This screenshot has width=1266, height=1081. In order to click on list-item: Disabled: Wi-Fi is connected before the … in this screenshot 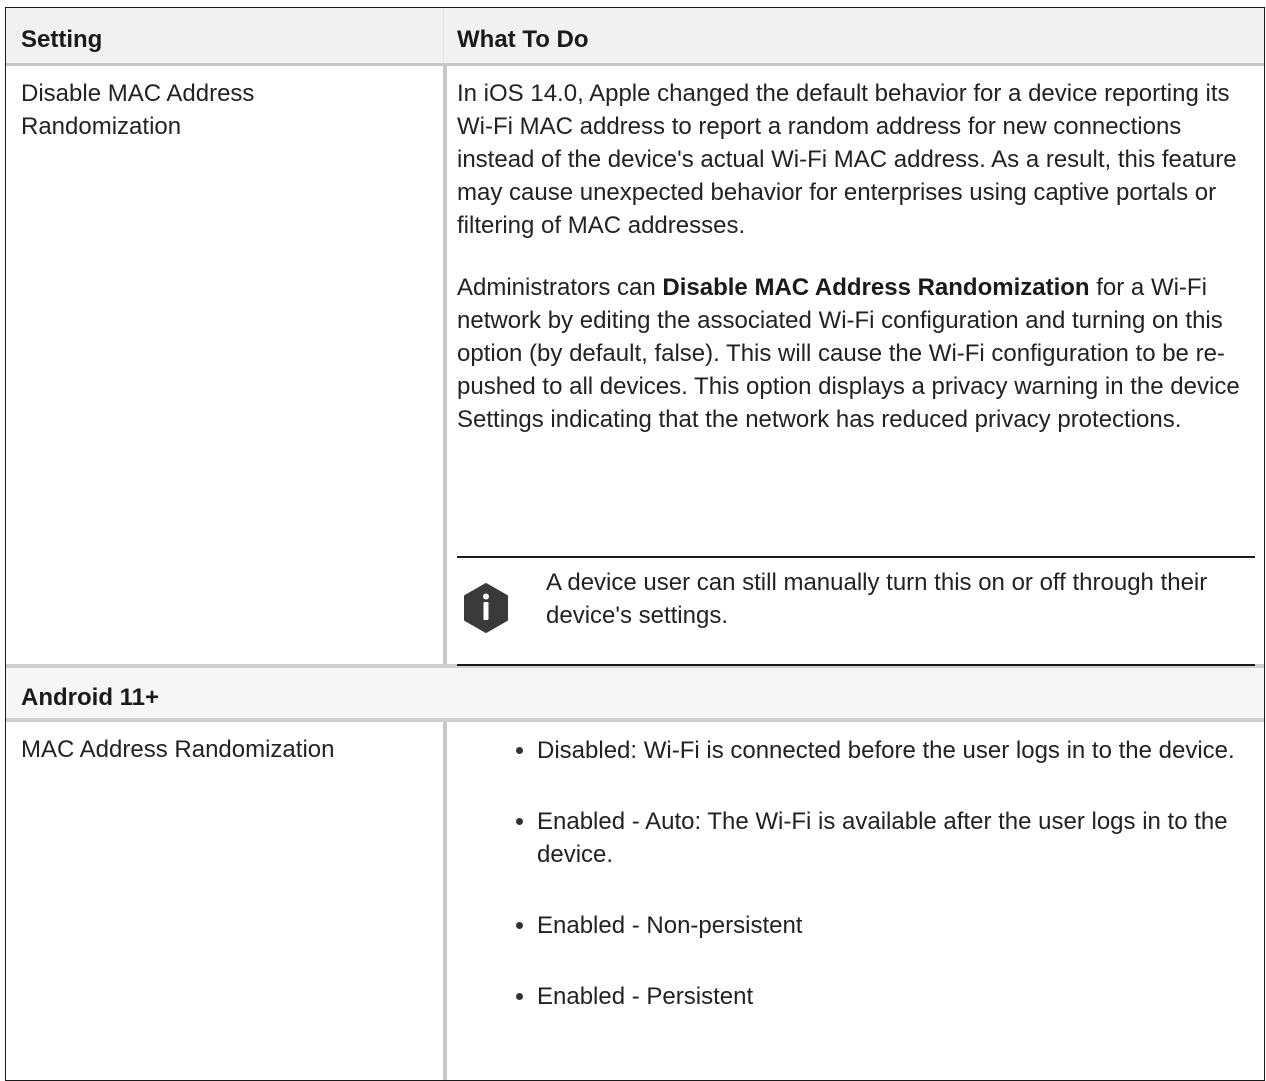, I will do `click(869, 750)`.